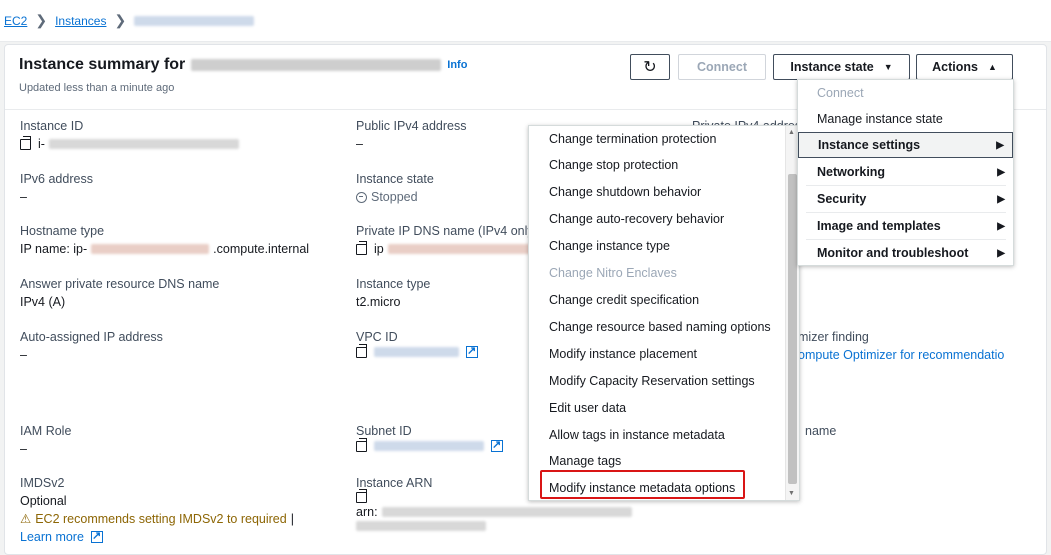 This screenshot has width=1051, height=555. I want to click on scroll-thumb, so click(792, 329).